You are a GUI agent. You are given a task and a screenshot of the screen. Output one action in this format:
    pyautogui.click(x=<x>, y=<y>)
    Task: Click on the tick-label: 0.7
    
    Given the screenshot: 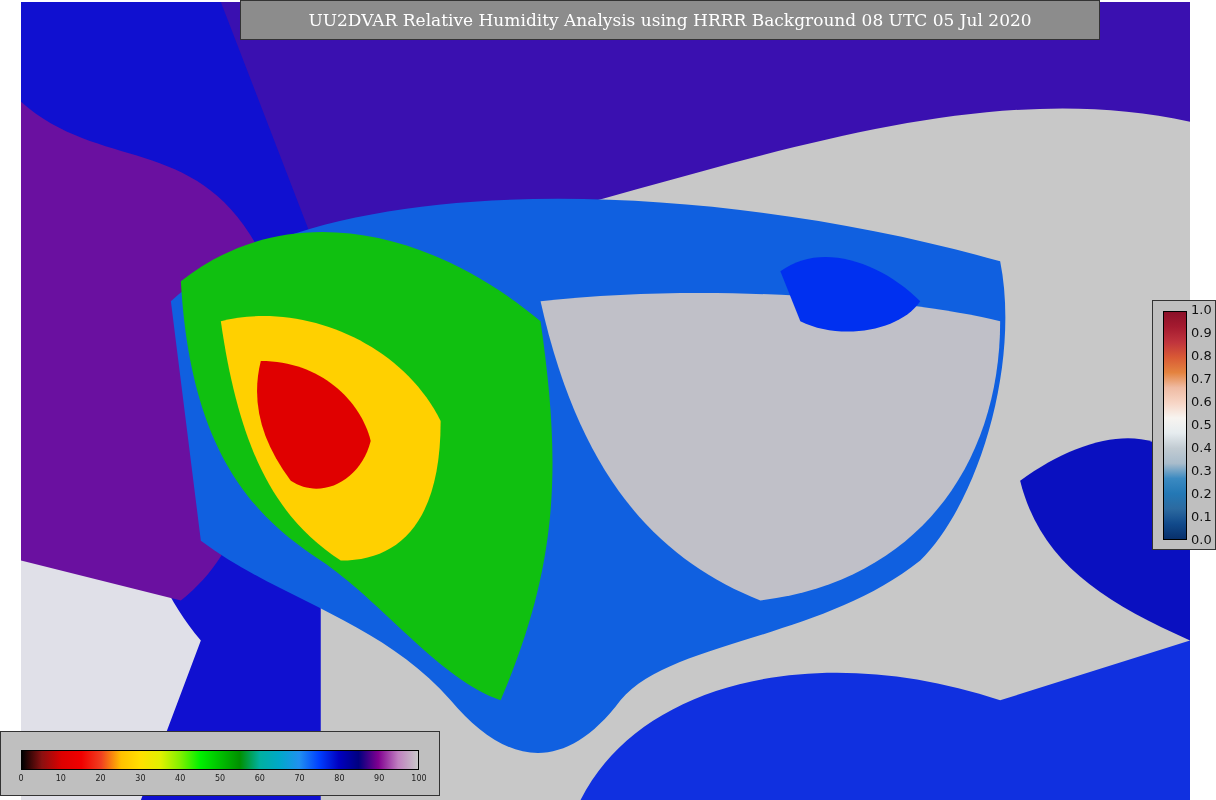 What is the action you would take?
    pyautogui.click(x=1201, y=379)
    